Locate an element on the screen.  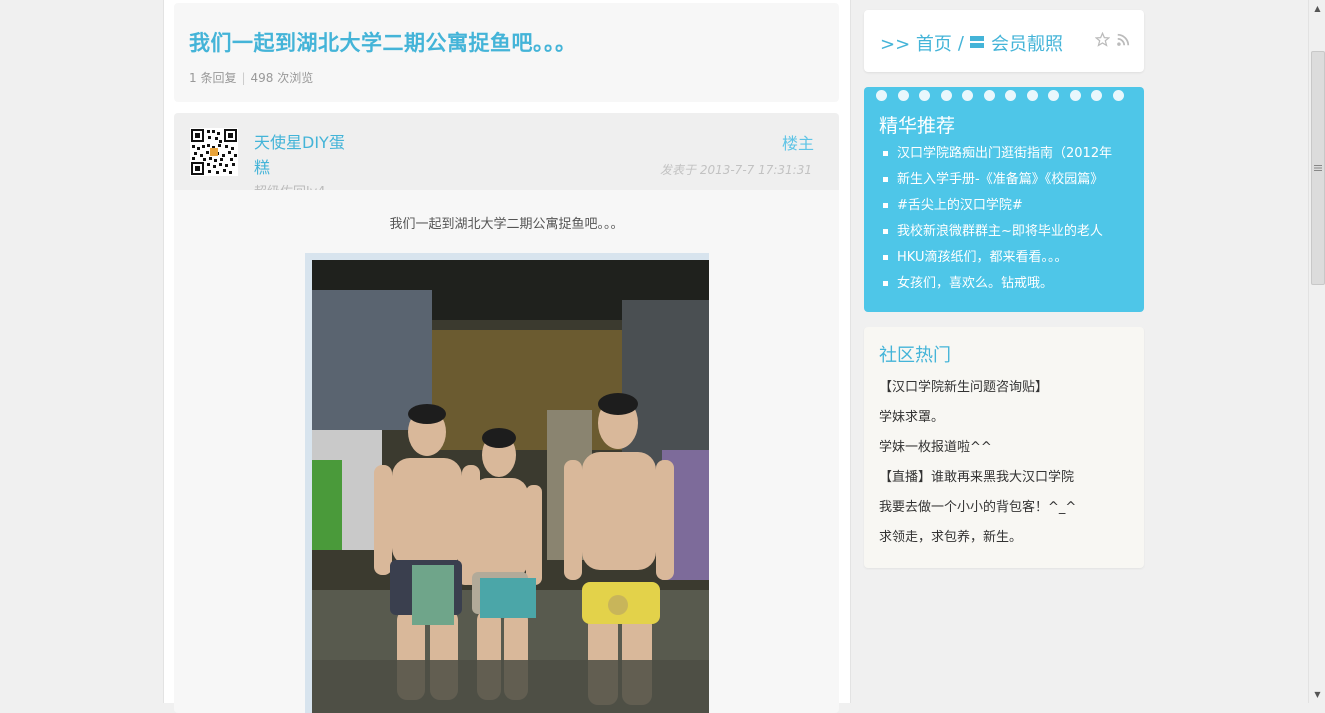
scroll-down-icon: ▼ is located at coordinates (1317, 694).